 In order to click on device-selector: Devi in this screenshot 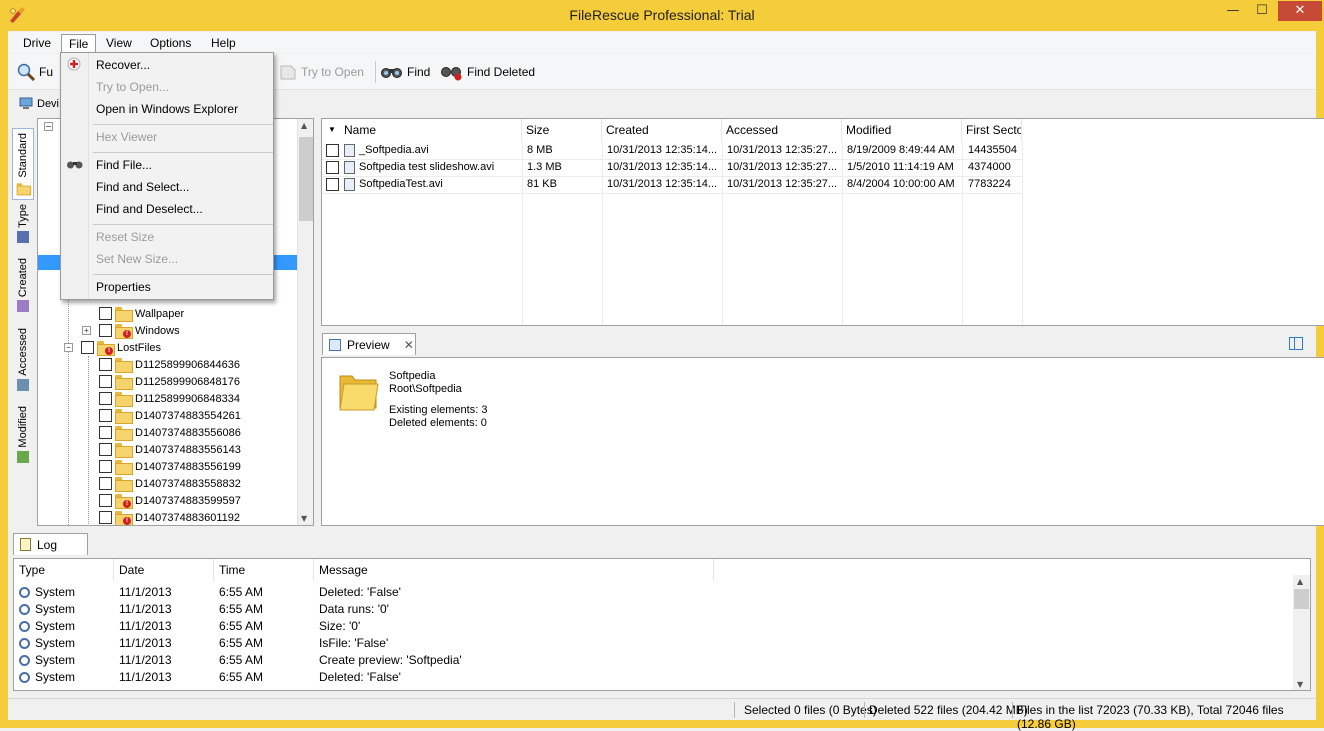, I will do `click(38, 104)`.